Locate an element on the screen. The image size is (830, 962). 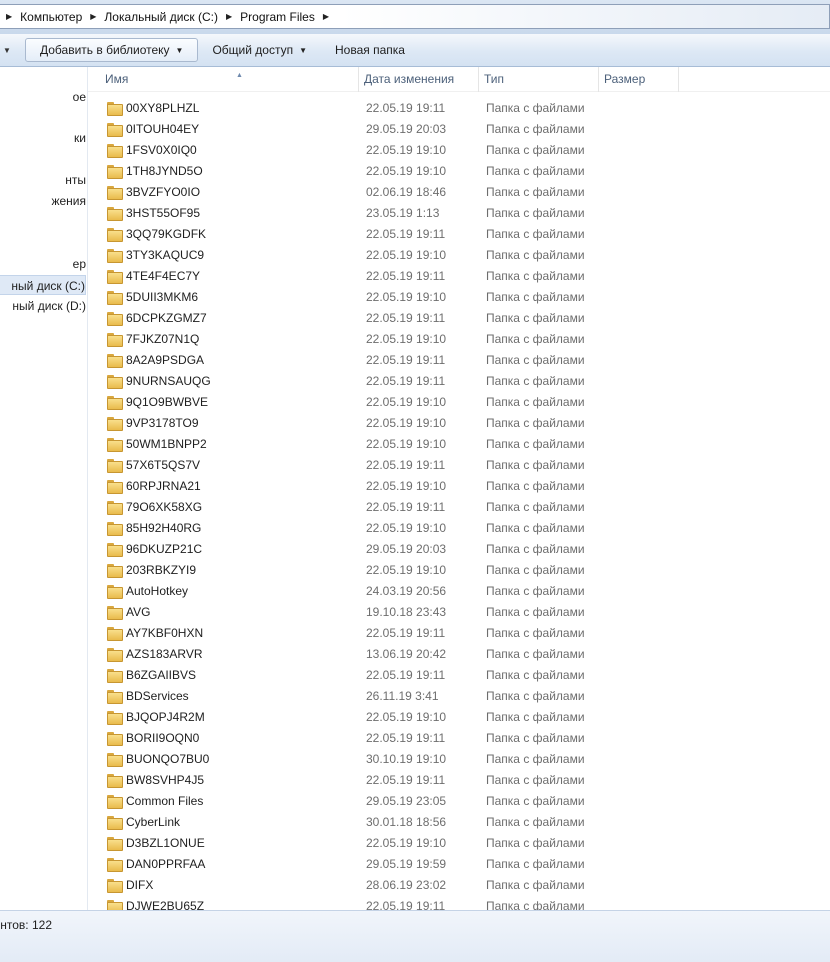
table-row: CyberLink 30.01.18 18:56 Папка с файлами is located at coordinates (459, 822).